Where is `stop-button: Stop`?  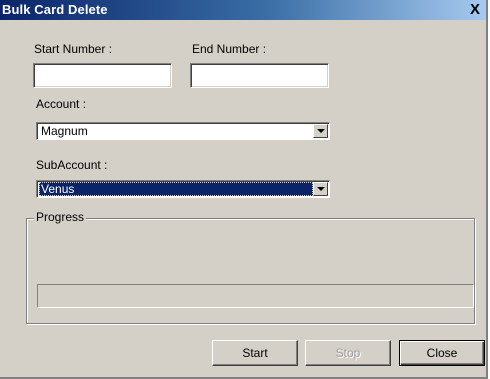 stop-button: Stop is located at coordinates (348, 353).